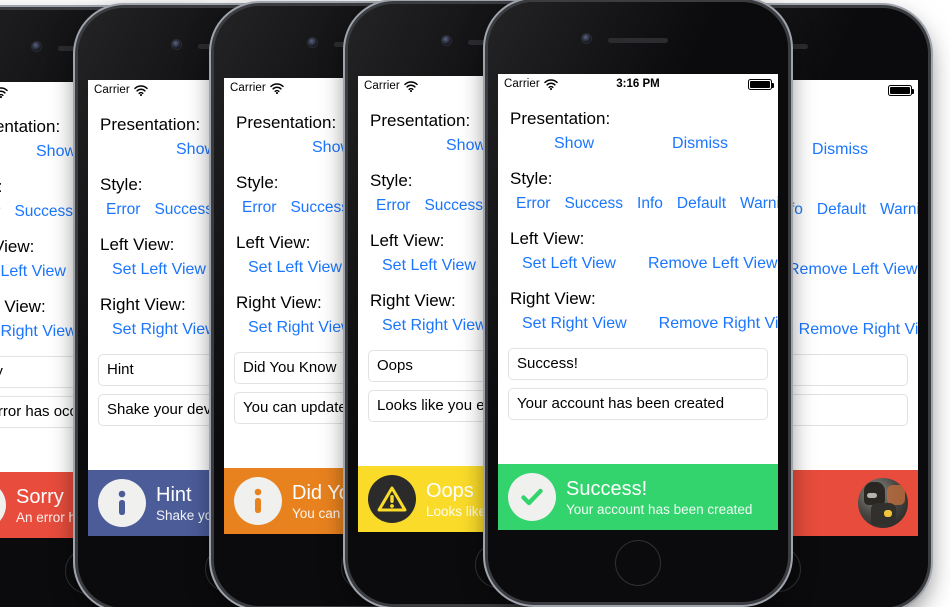 This screenshot has width=950, height=607. What do you see at coordinates (560, 118) in the screenshot?
I see `presentation-label: Presentation:` at bounding box center [560, 118].